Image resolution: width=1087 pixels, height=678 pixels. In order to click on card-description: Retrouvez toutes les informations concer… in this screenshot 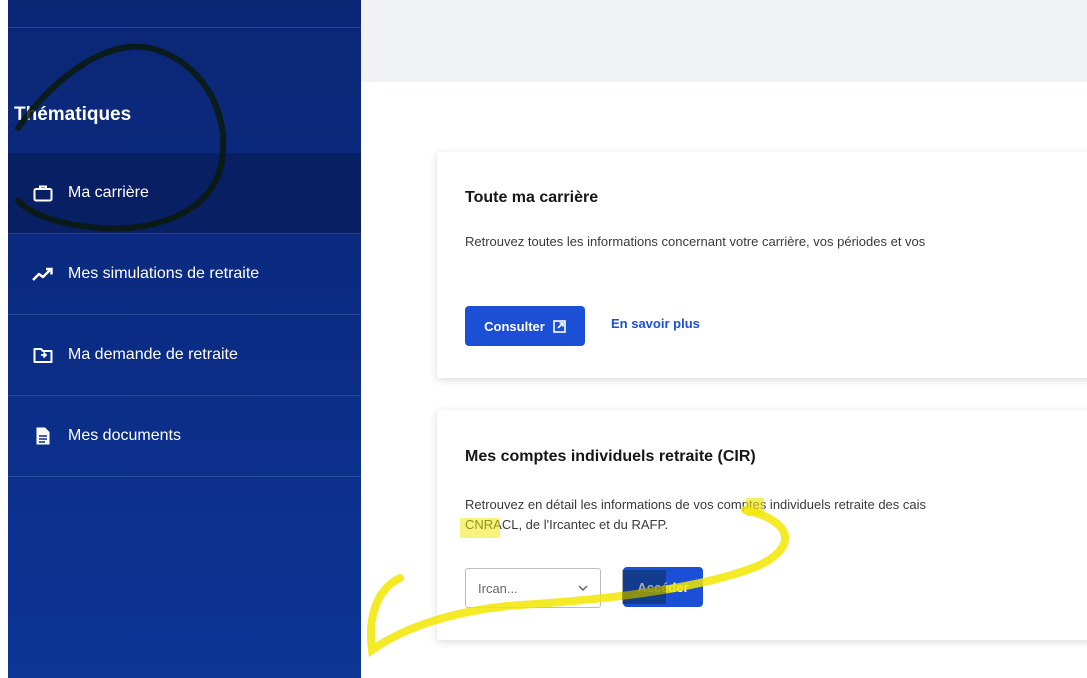, I will do `click(695, 241)`.